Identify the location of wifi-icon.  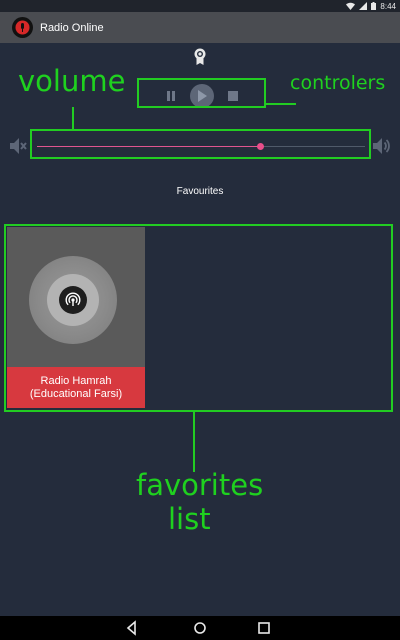
(351, 6).